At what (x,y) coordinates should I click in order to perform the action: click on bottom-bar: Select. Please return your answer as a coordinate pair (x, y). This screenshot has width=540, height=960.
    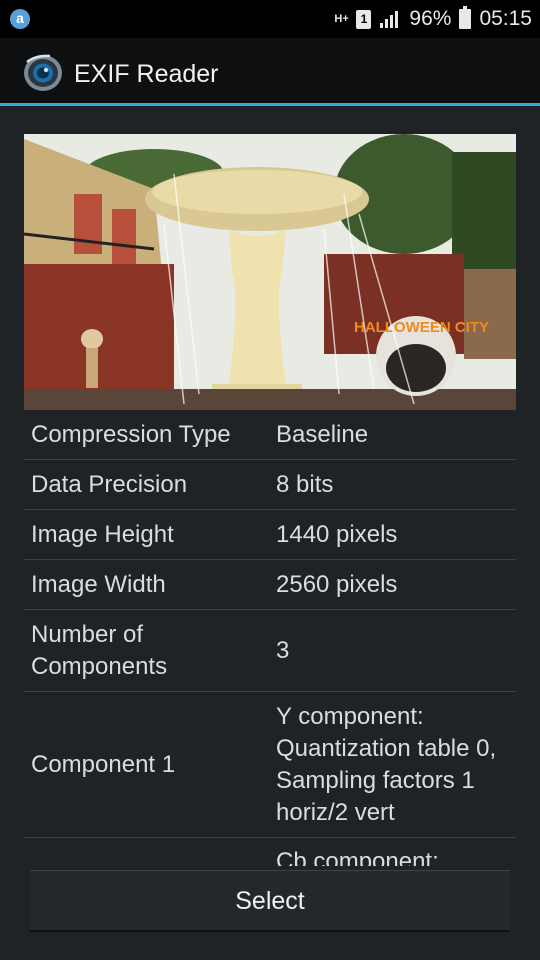
    Looking at the image, I should click on (270, 913).